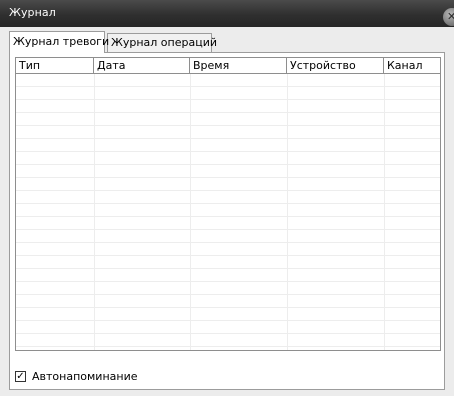 The width and height of the screenshot is (454, 401). I want to click on column-header-channel: Канал, so click(412, 65).